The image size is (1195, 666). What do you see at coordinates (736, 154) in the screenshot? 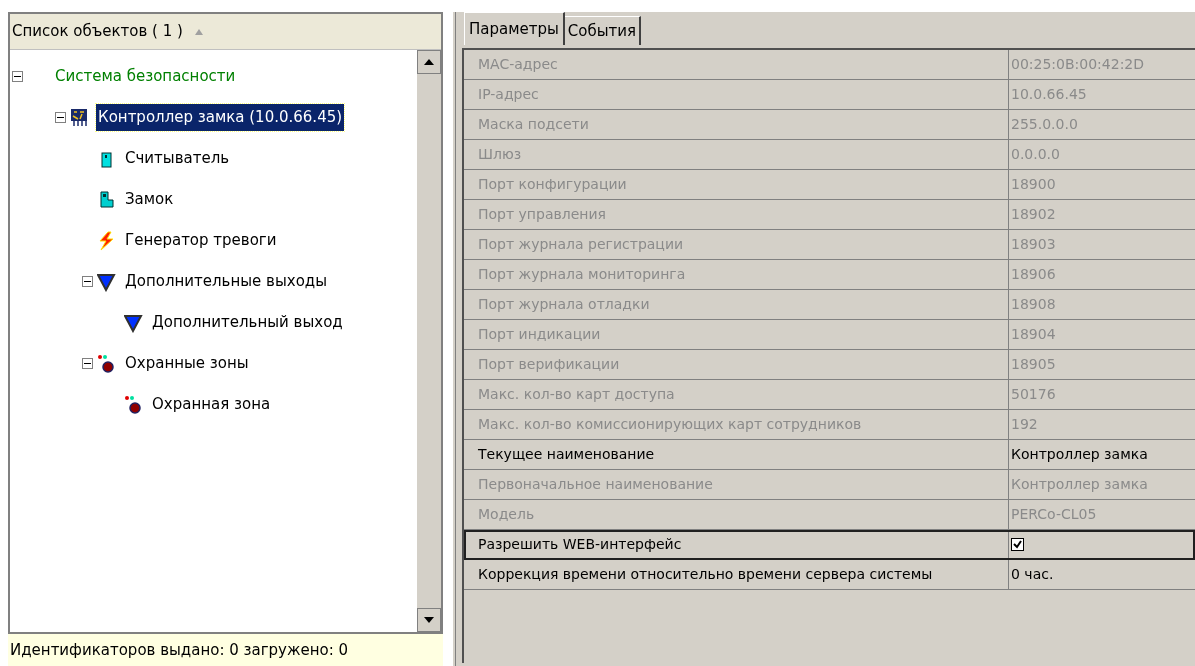
I see `property-name: Шлюз` at bounding box center [736, 154].